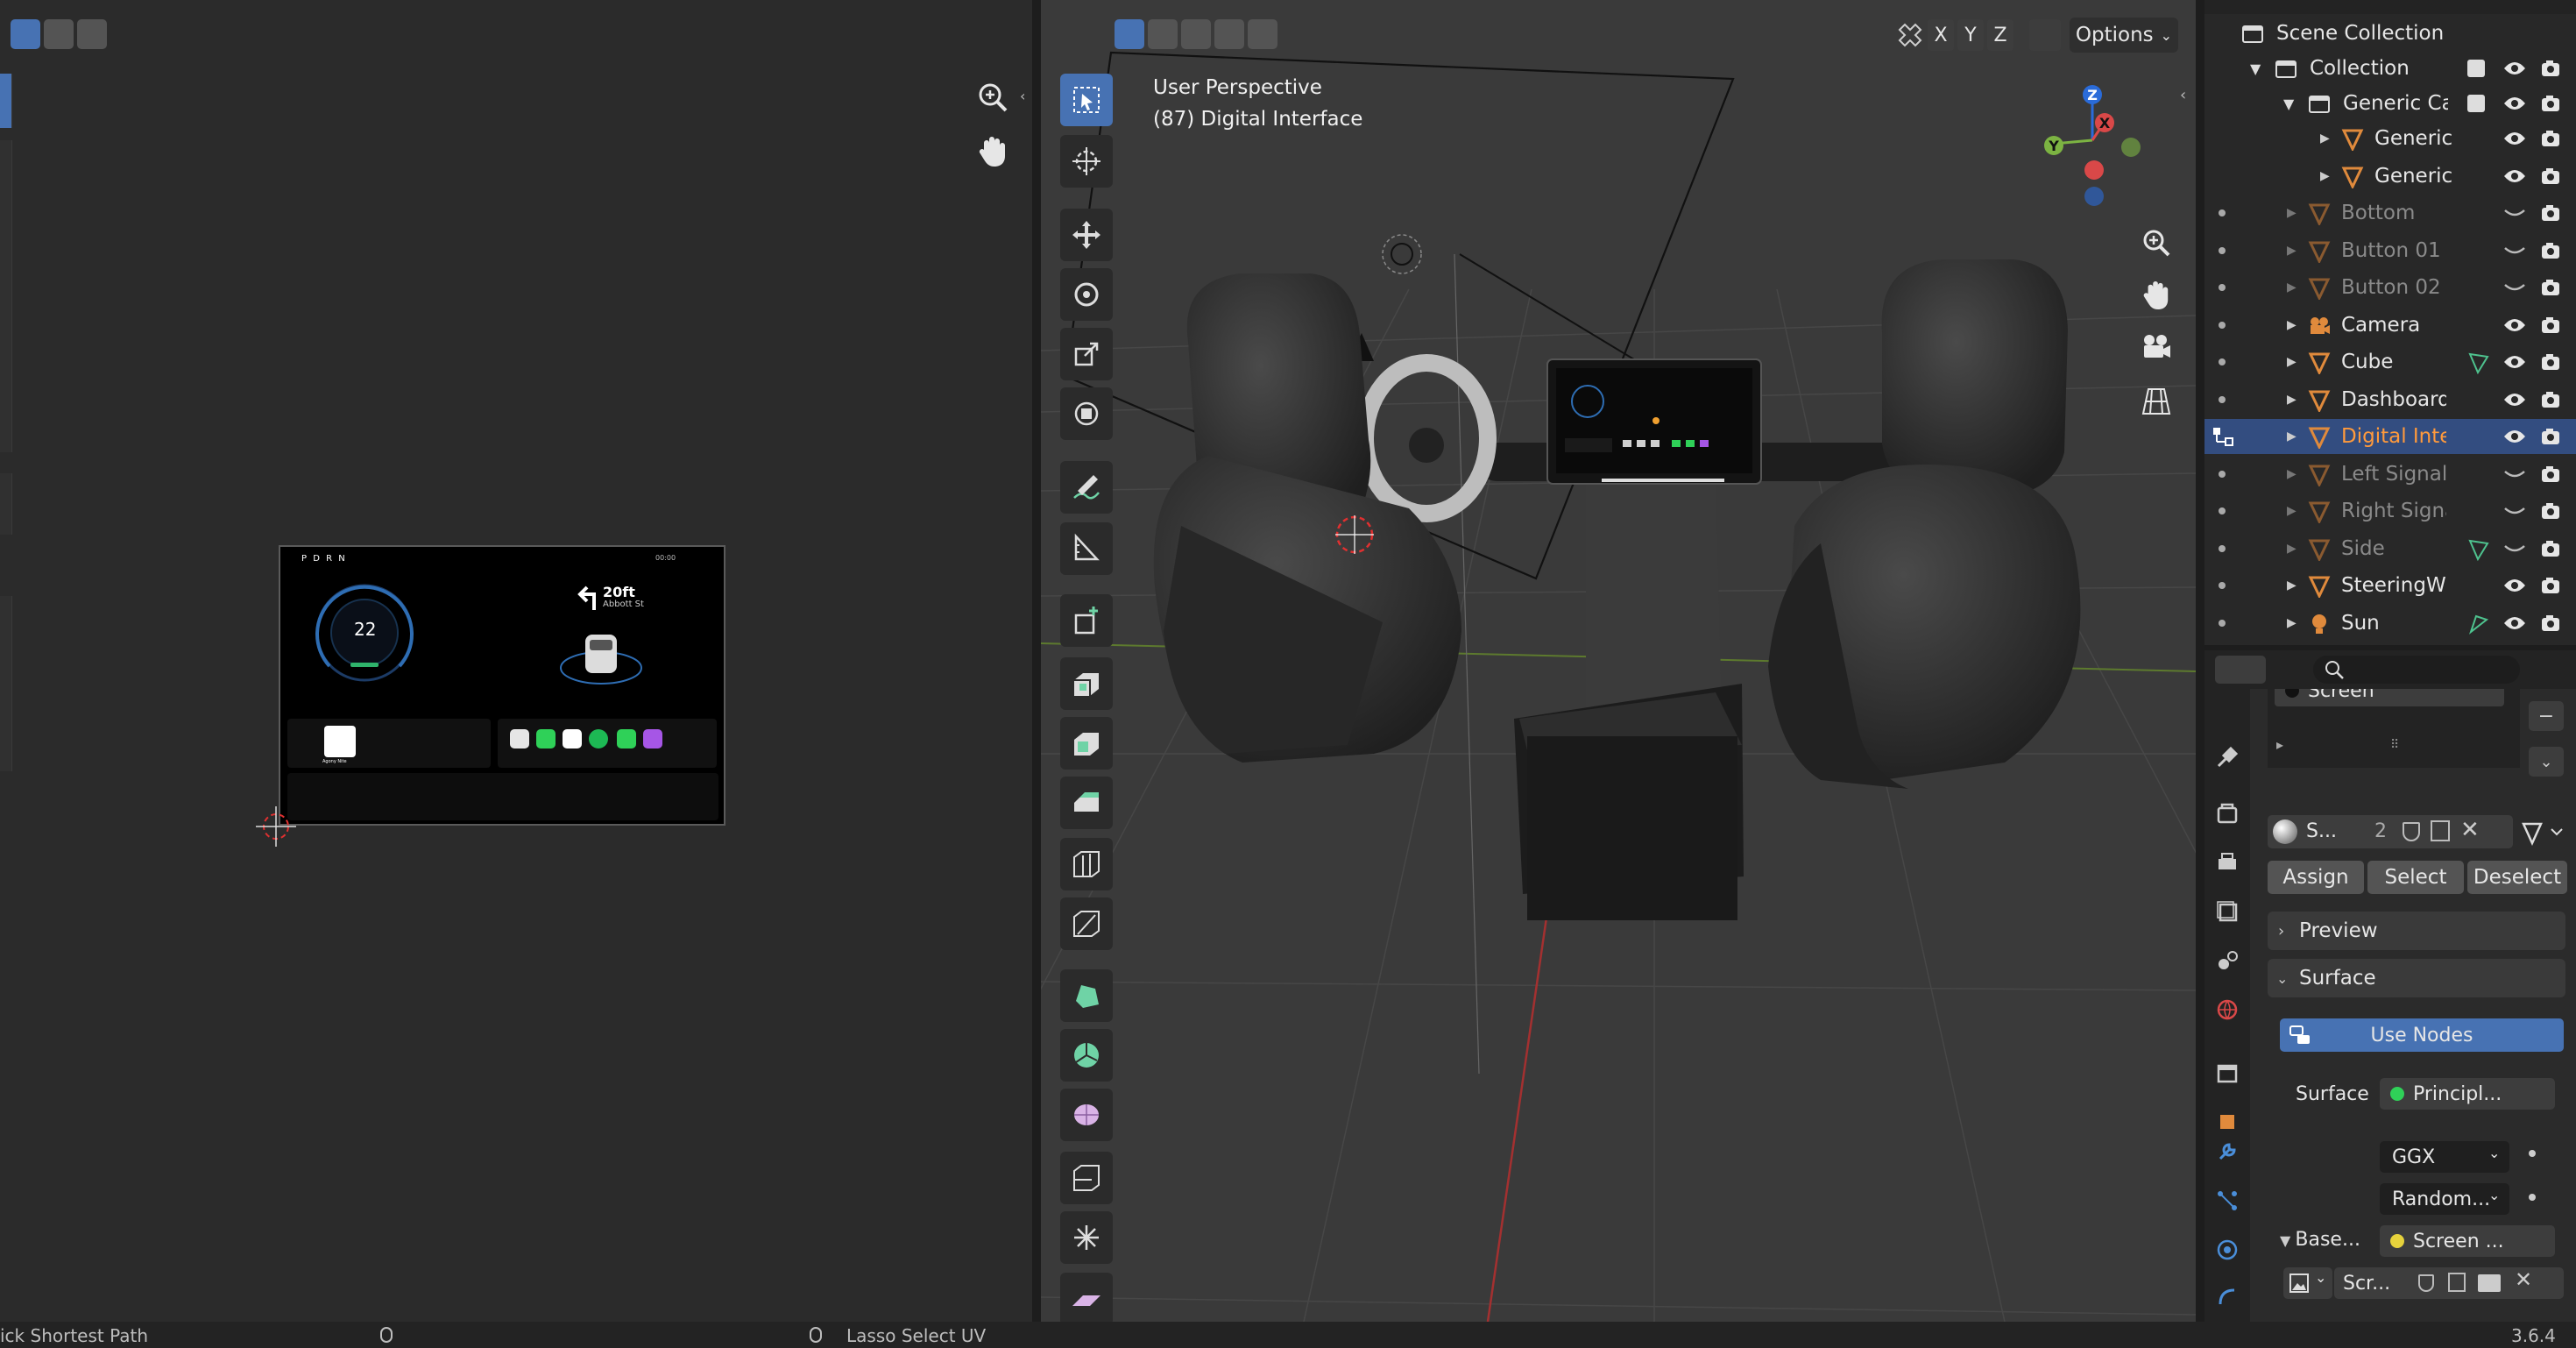 This screenshot has width=2576, height=1348. I want to click on image-browse-button: ⌄, so click(2307, 1283).